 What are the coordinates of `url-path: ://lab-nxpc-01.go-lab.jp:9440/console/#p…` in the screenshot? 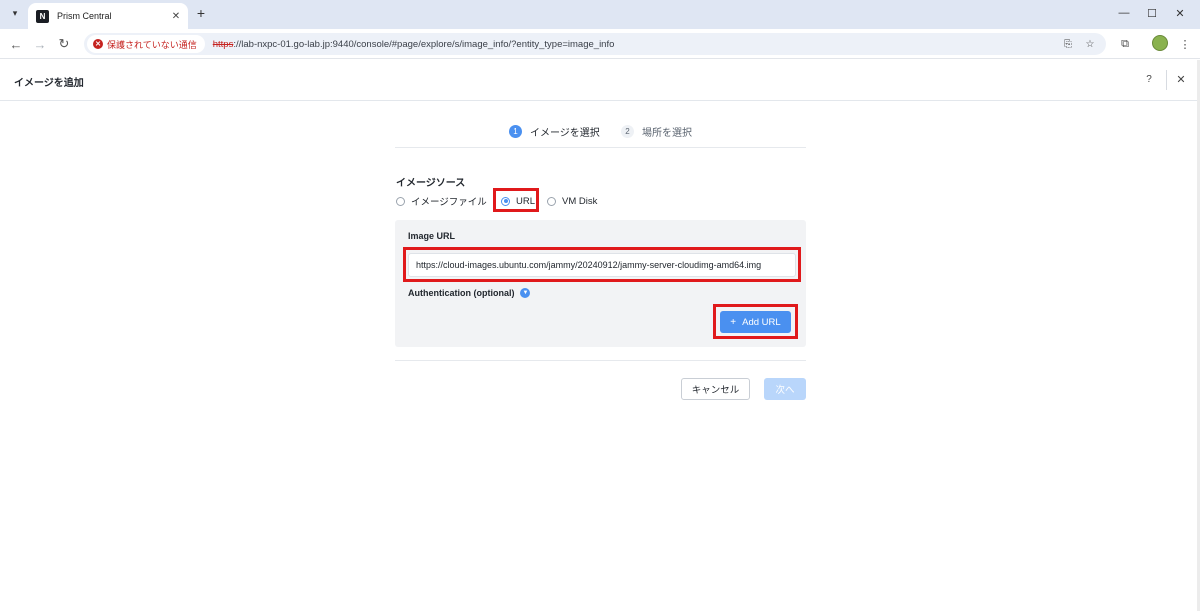 It's located at (424, 44).